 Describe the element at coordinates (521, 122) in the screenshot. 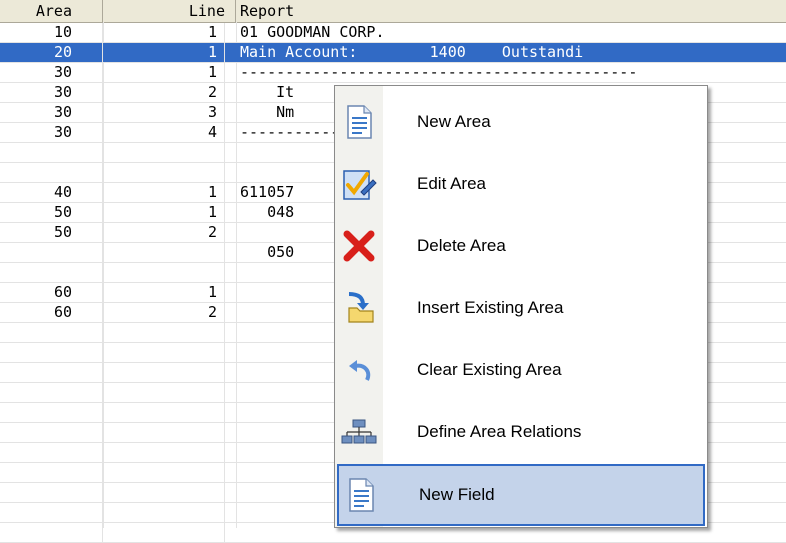

I see `menu-item-new-area: New Area` at that location.